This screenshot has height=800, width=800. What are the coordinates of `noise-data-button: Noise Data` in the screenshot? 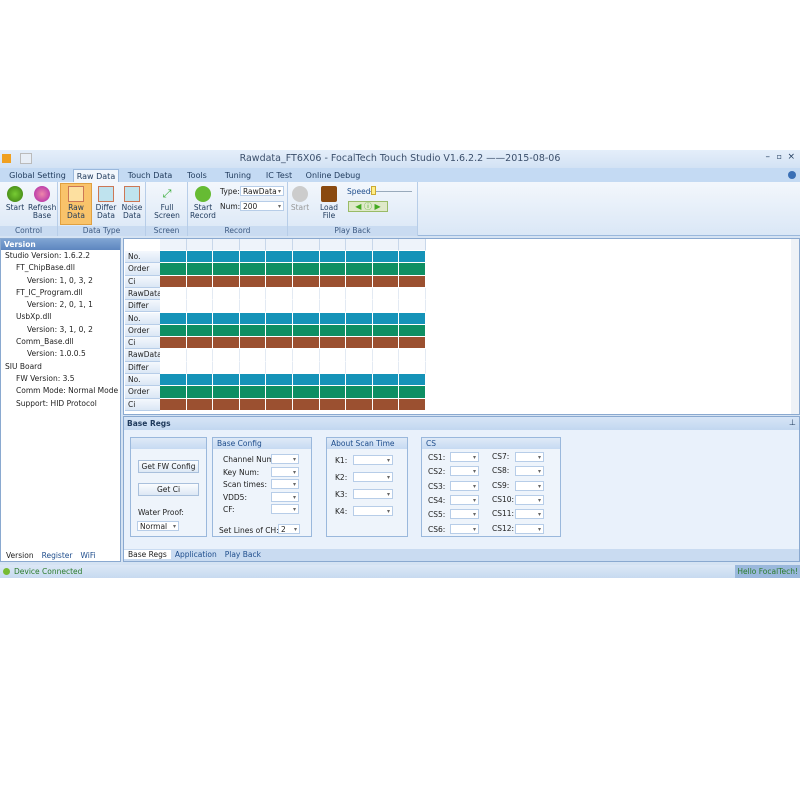 It's located at (132, 203).